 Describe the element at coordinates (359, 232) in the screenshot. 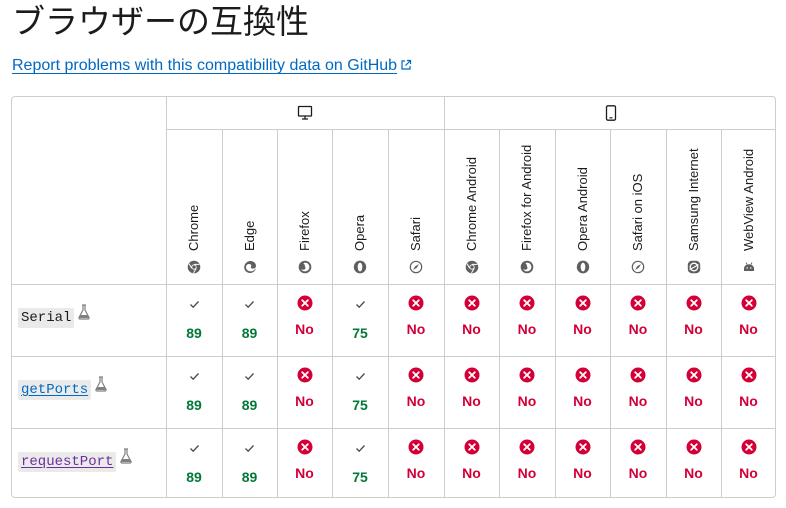

I see `browser-name: Opera` at that location.